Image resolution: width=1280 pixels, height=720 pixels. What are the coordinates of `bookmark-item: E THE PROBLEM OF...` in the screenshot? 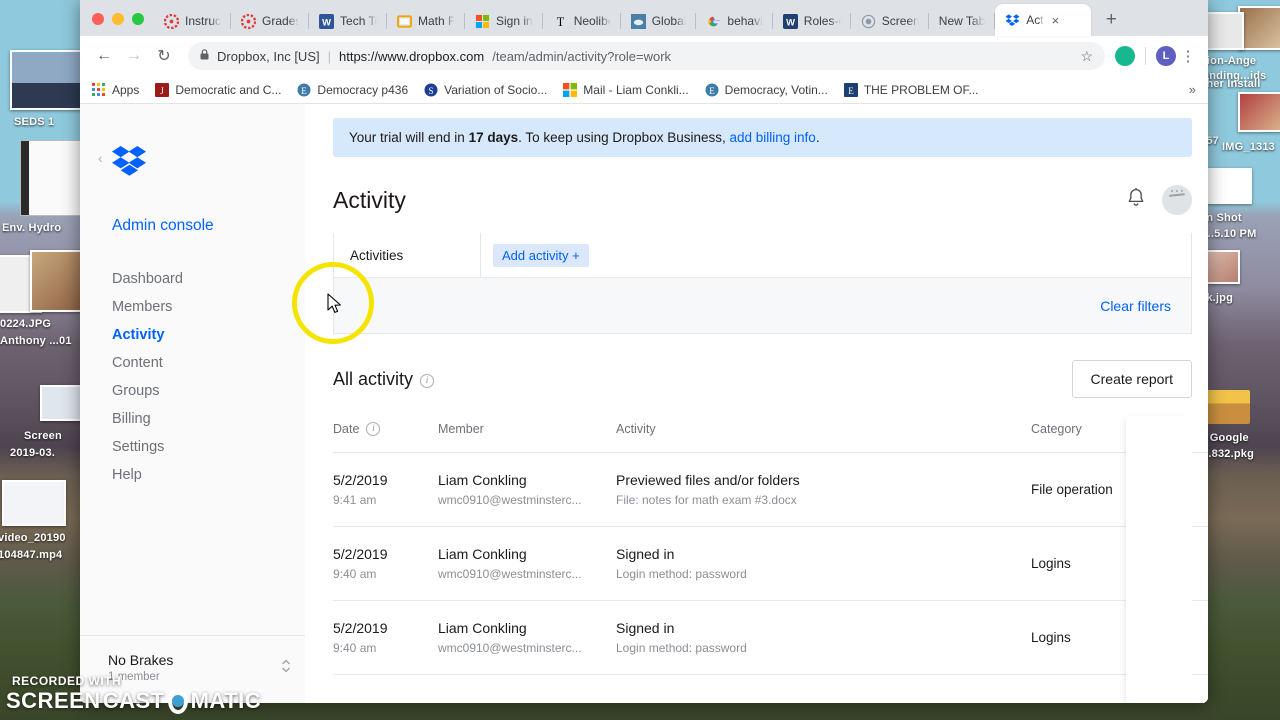 It's located at (911, 89).